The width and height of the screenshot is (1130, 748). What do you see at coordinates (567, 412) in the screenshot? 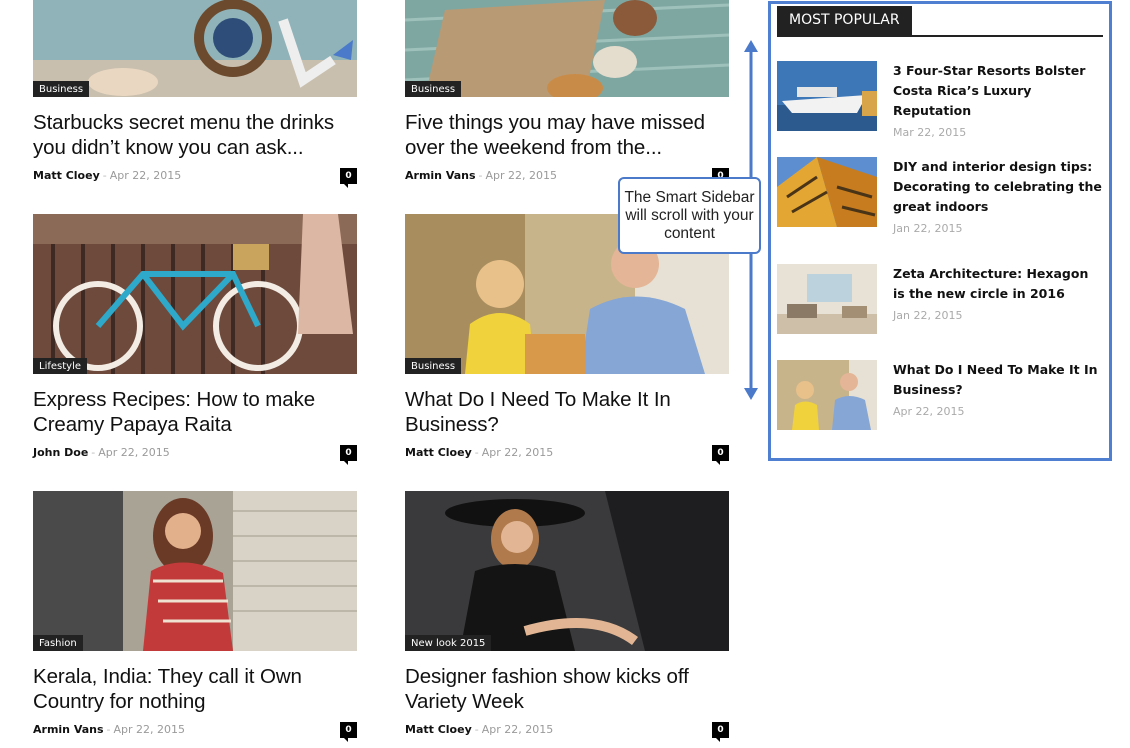
I see `post-title: What Do I Need To Make It In Business?` at bounding box center [567, 412].